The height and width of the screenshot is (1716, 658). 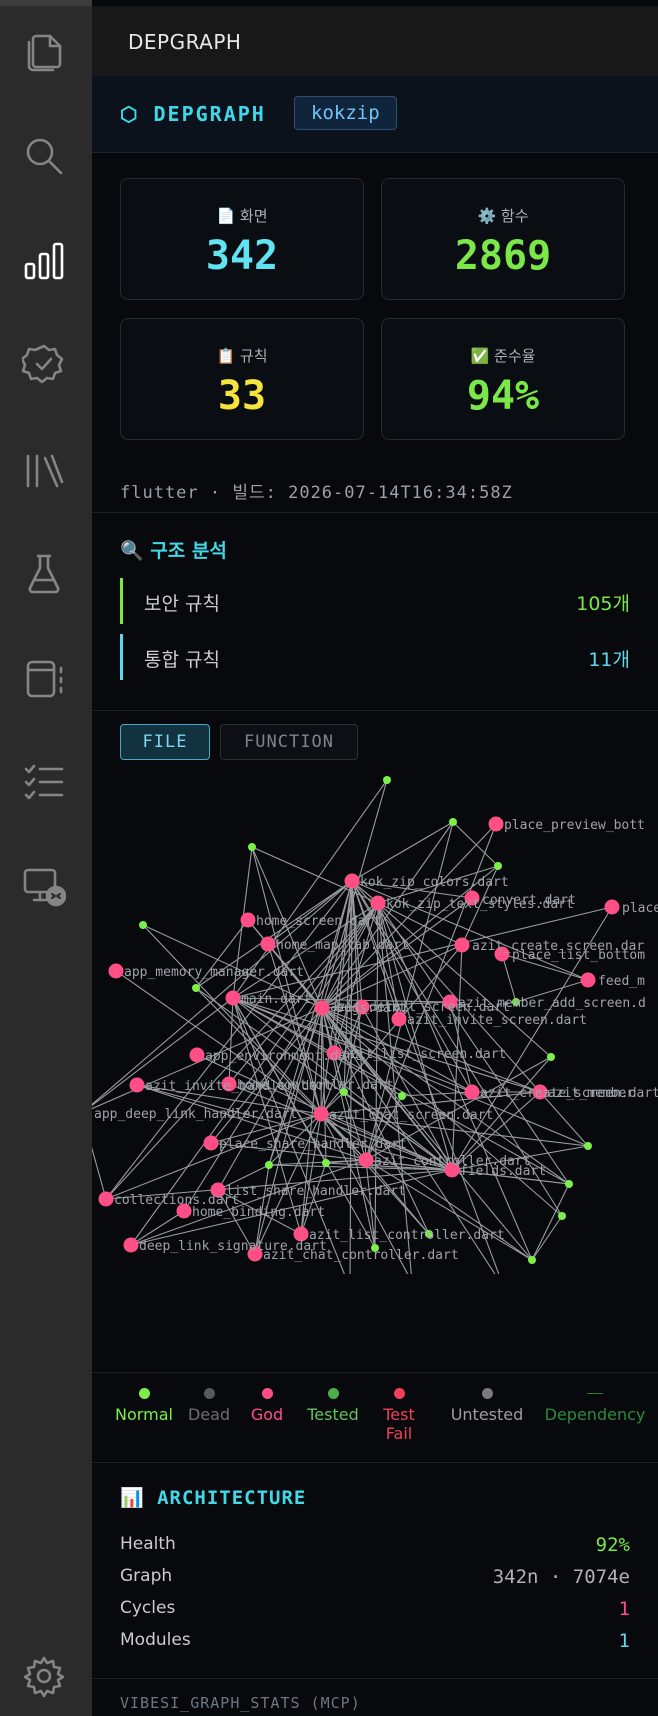 What do you see at coordinates (375, 657) in the screenshot?
I see `rule-row-integration: 통합 규칙 11개` at bounding box center [375, 657].